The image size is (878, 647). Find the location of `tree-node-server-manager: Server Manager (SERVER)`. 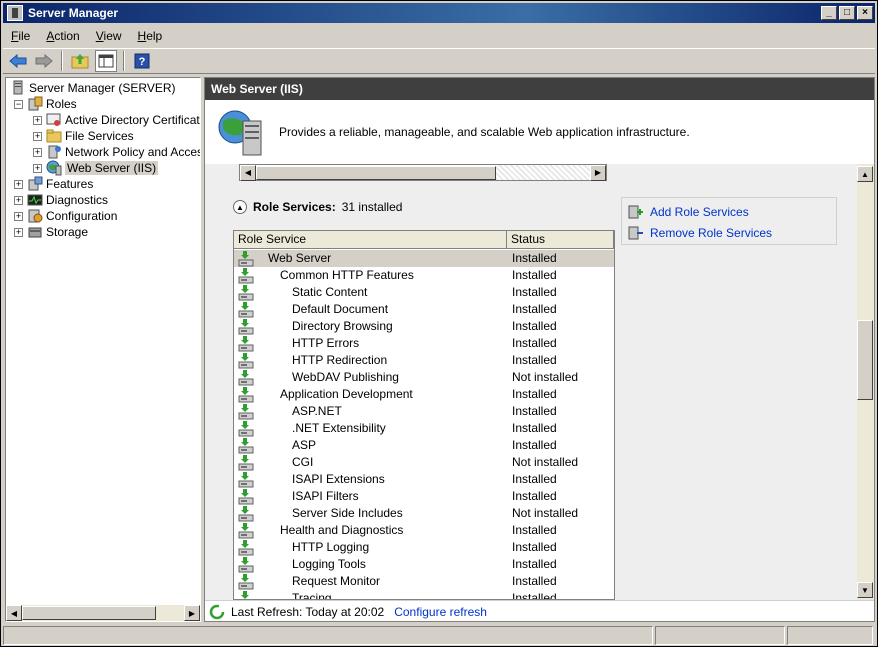

tree-node-server-manager: Server Manager (SERVER) is located at coordinates (93, 88).